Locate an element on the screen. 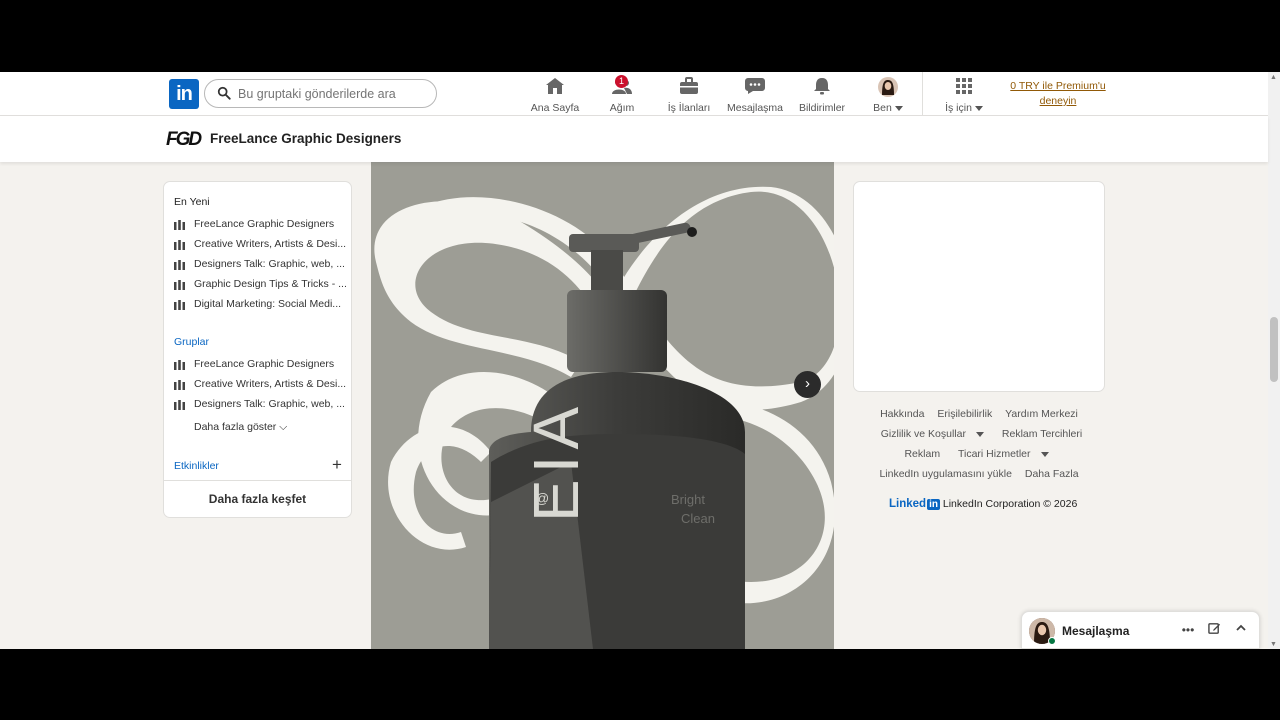 The height and width of the screenshot is (720, 1280). bottle-label-line2: Clean is located at coordinates (698, 518).